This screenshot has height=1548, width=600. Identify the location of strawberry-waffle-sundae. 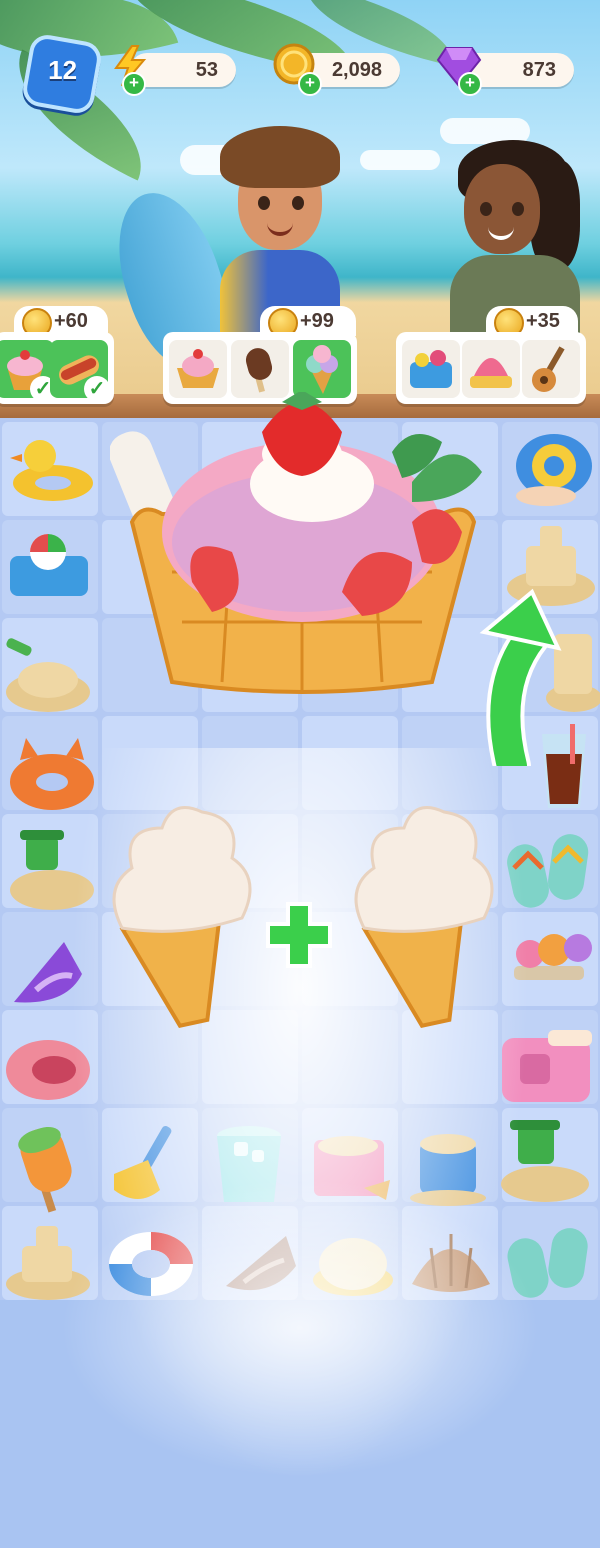
(302, 553).